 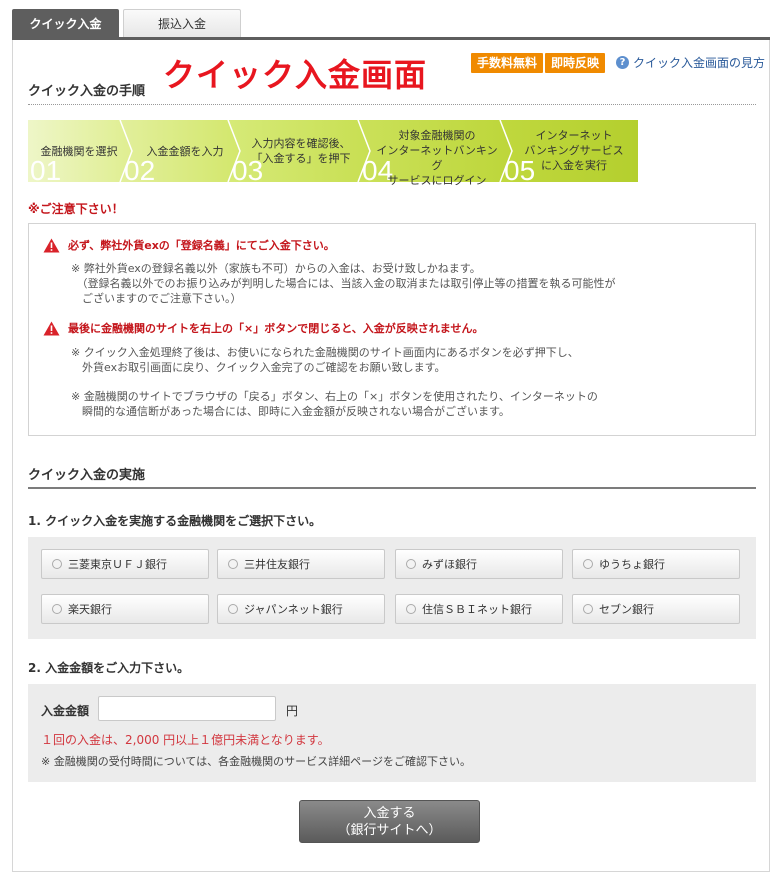 What do you see at coordinates (256, 761) in the screenshot?
I see `business-hours-note: ※ 金融機関の受付時間については、各金融機関のサービス詳細ページをご確認下さい。` at bounding box center [256, 761].